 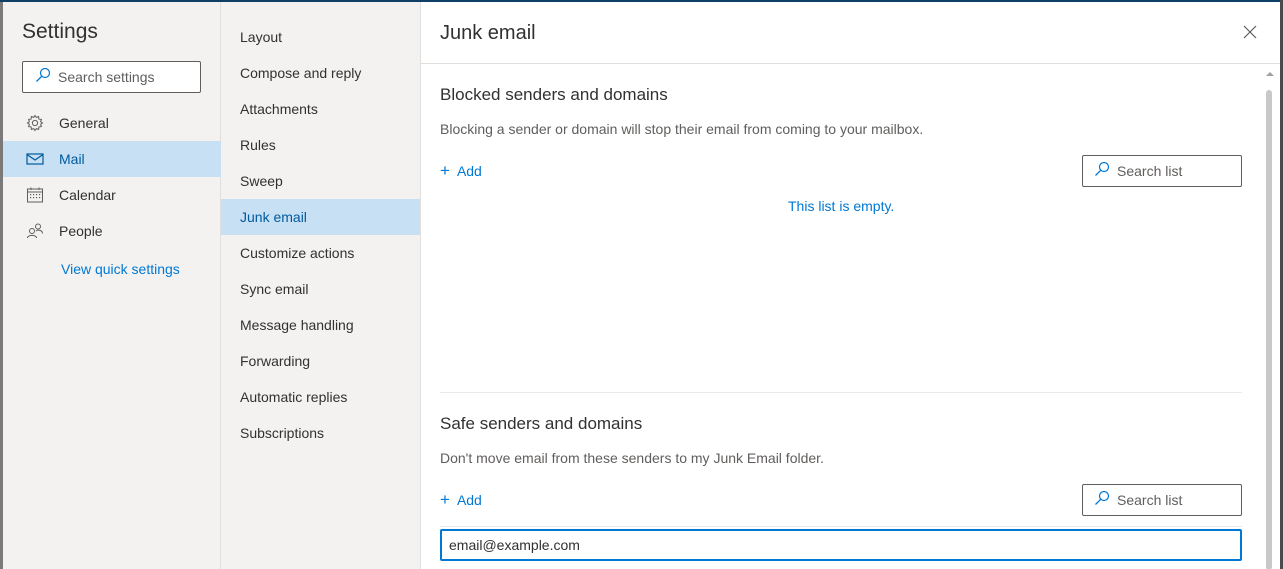 What do you see at coordinates (320, 397) in the screenshot?
I see `subnav-item-automatic-replies: Automatic replies` at bounding box center [320, 397].